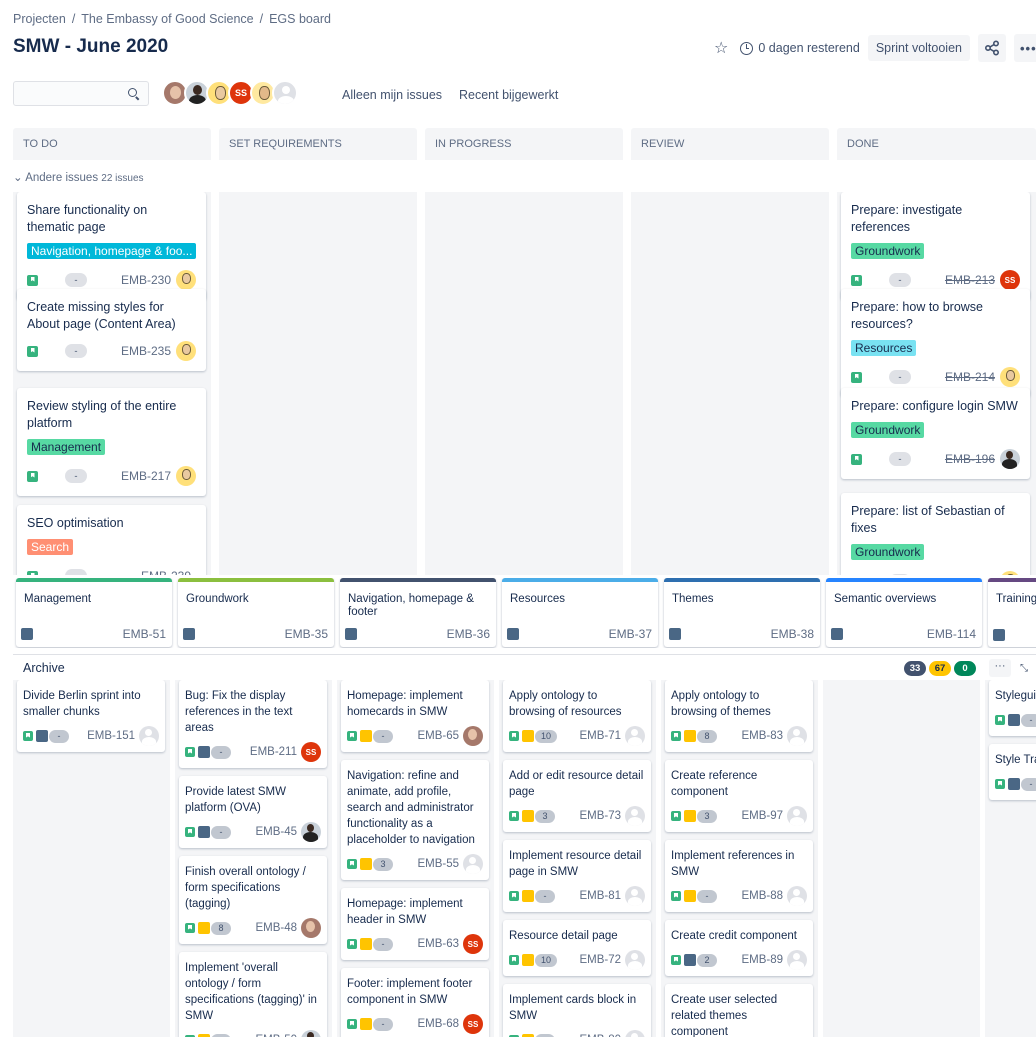  What do you see at coordinates (580, 612) in the screenshot?
I see `epic-card: Resources EMB-37` at bounding box center [580, 612].